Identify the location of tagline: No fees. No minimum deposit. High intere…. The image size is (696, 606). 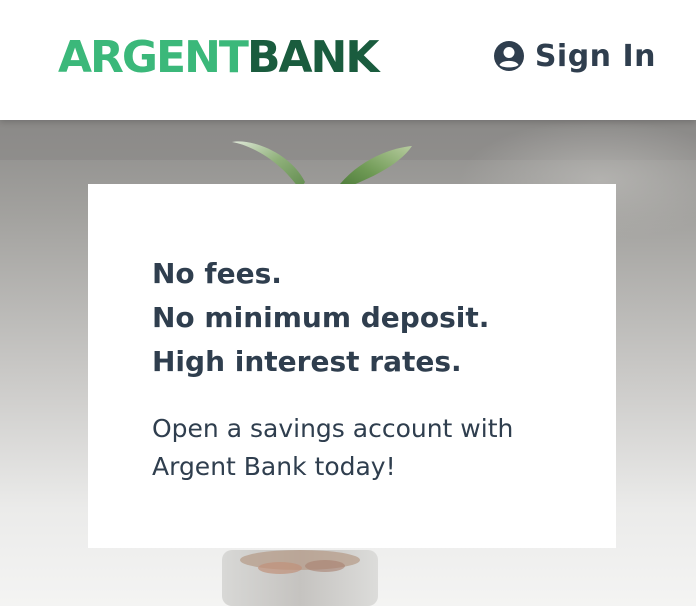
(364, 318).